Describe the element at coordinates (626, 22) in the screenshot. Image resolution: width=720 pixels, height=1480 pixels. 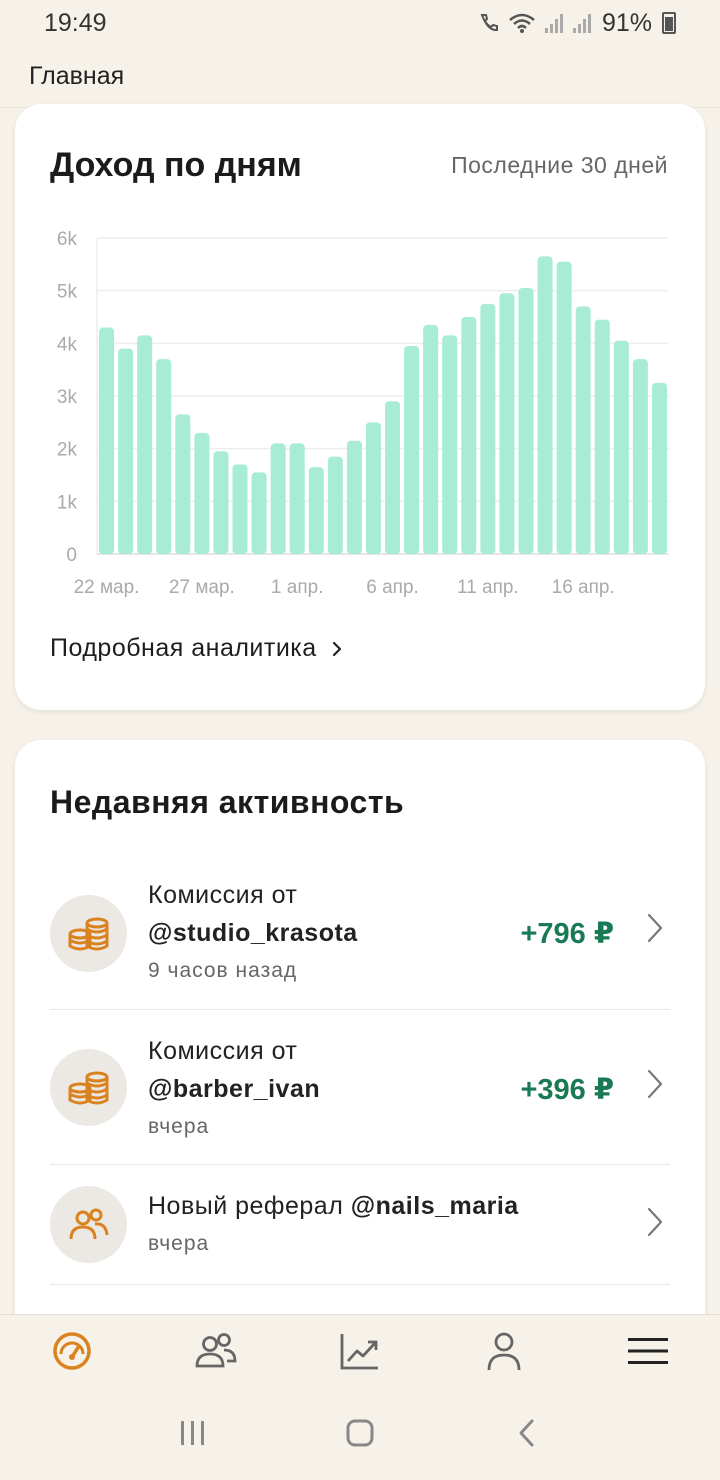
I see `battery-percent: 91%` at that location.